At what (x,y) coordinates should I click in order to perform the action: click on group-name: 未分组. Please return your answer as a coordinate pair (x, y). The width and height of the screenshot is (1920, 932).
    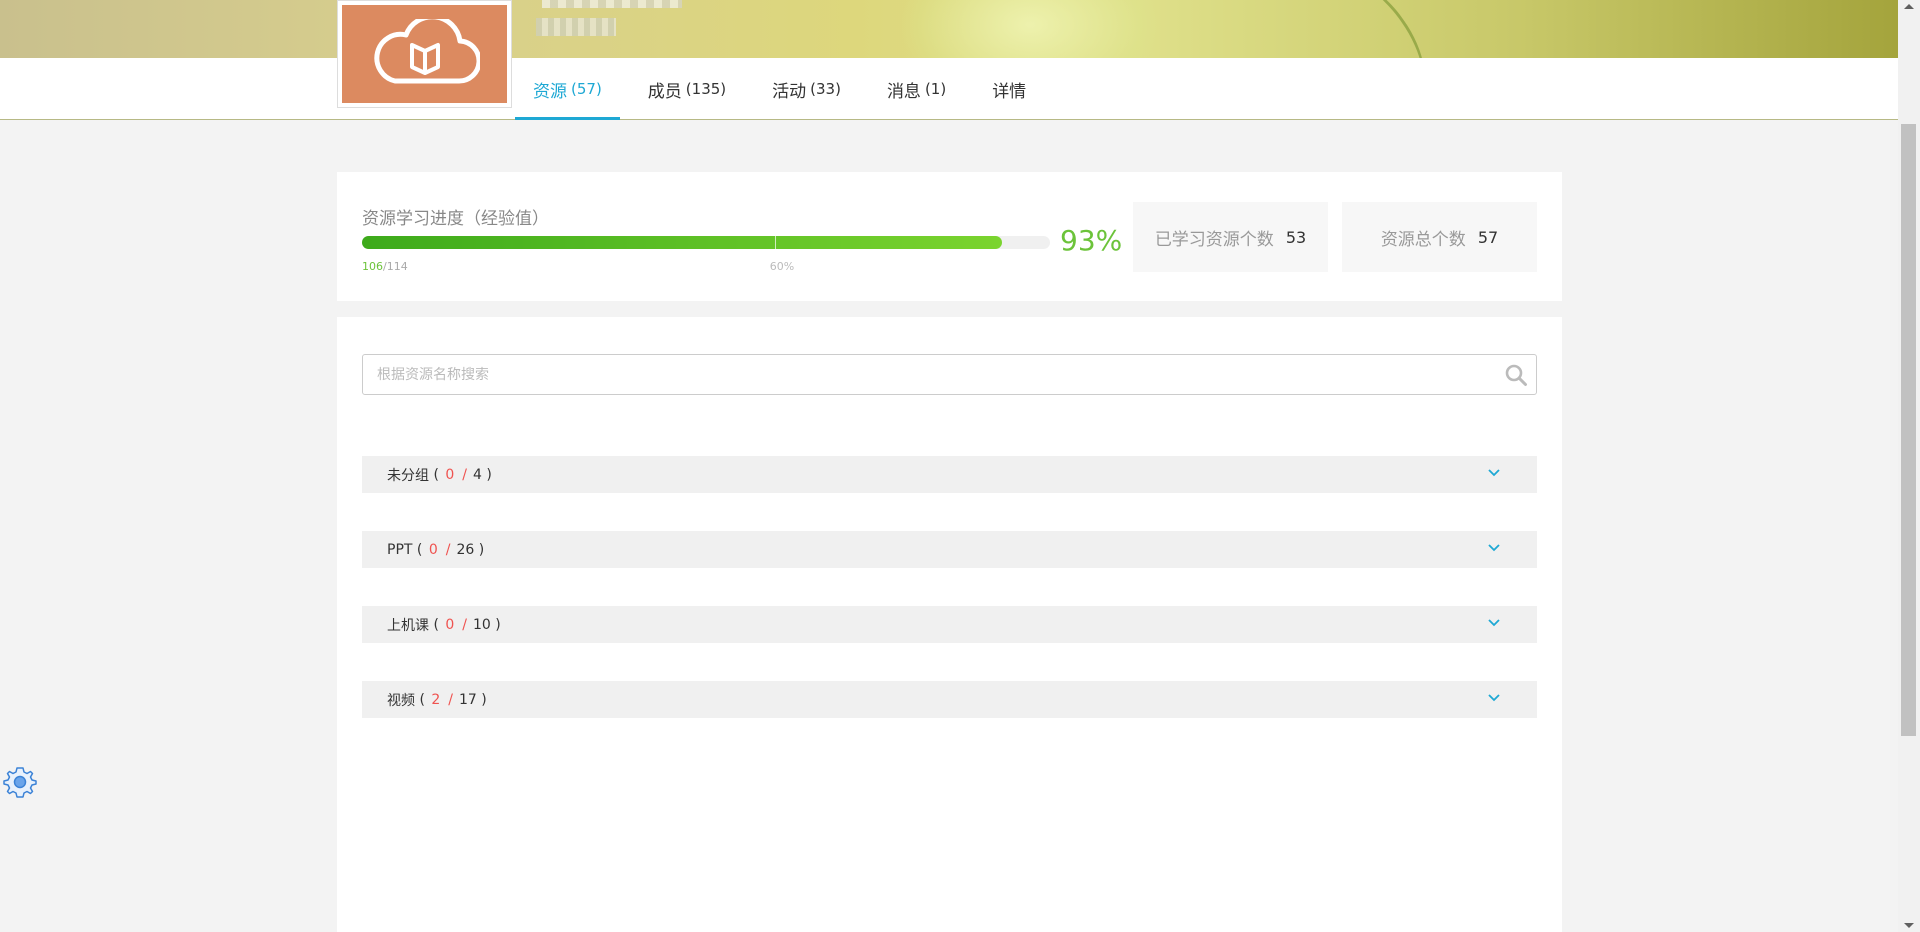
    Looking at the image, I should click on (408, 475).